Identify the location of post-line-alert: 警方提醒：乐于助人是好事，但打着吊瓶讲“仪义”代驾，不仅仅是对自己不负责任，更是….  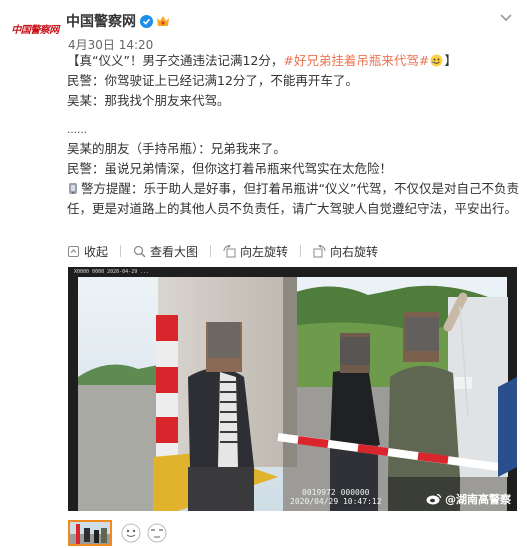
(293, 198).